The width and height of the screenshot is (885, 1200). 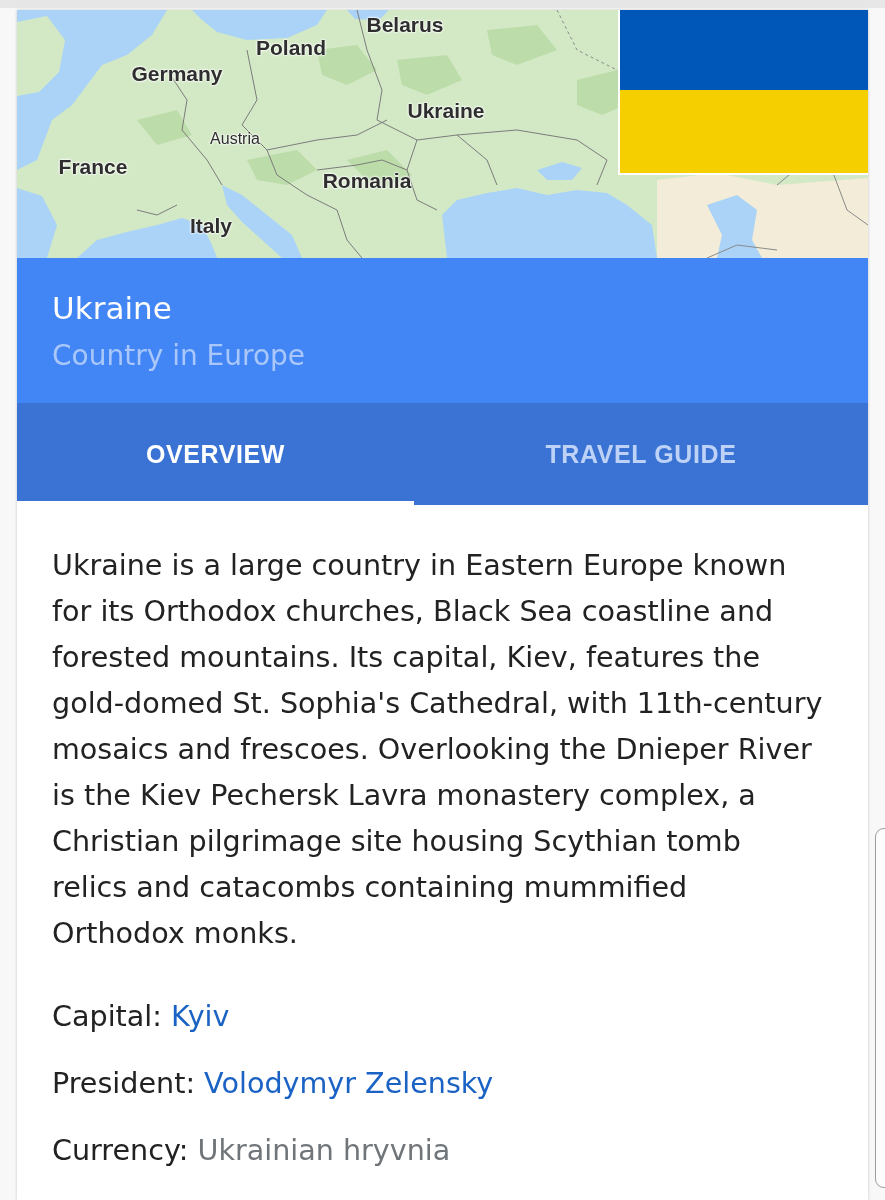 I want to click on map-label: Austria, so click(x=235, y=139).